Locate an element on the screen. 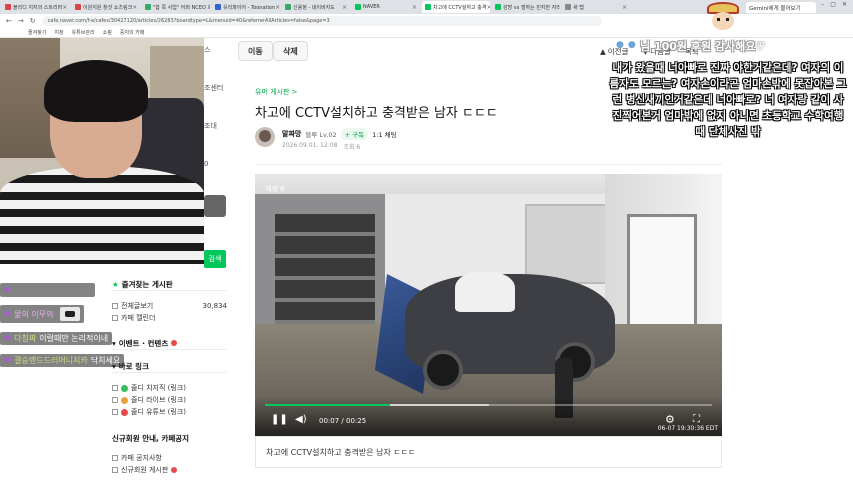  sidebar-fragment: 0 is located at coordinates (206, 164).